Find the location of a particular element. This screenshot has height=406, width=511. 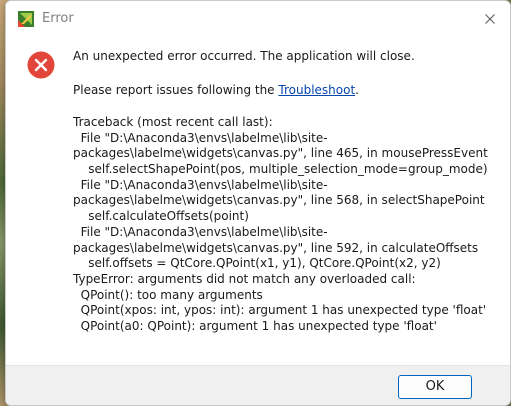

traceback-line: Traceback (most recent call last): is located at coordinates (173, 122).